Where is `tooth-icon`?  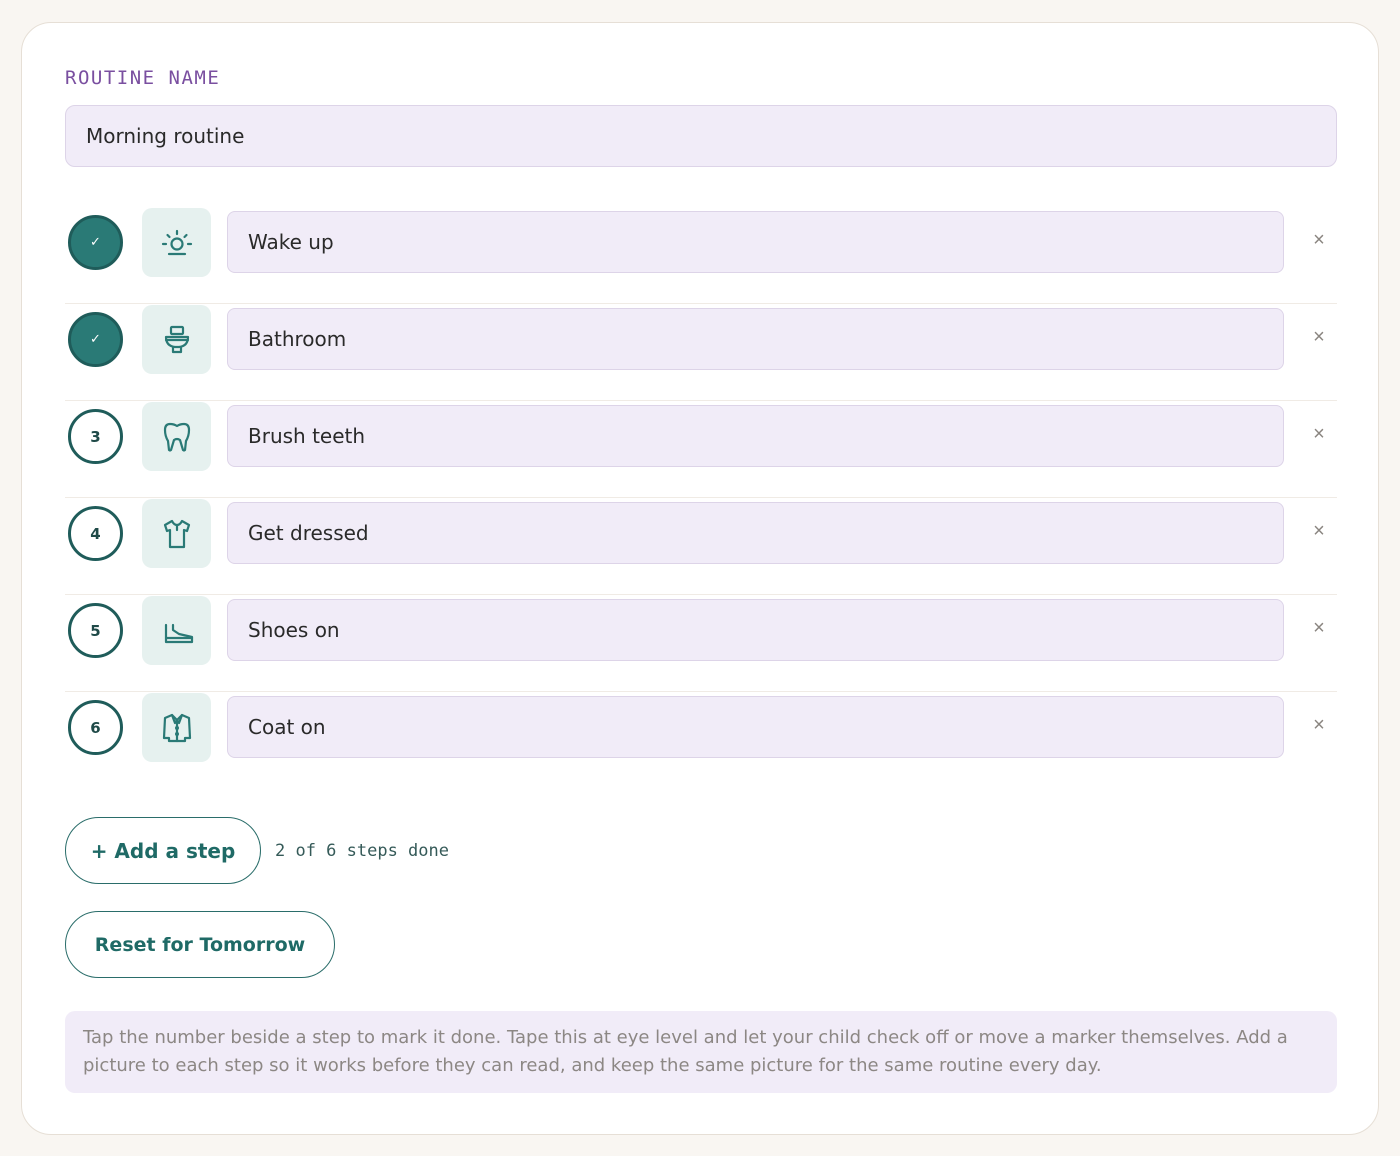 tooth-icon is located at coordinates (176, 437).